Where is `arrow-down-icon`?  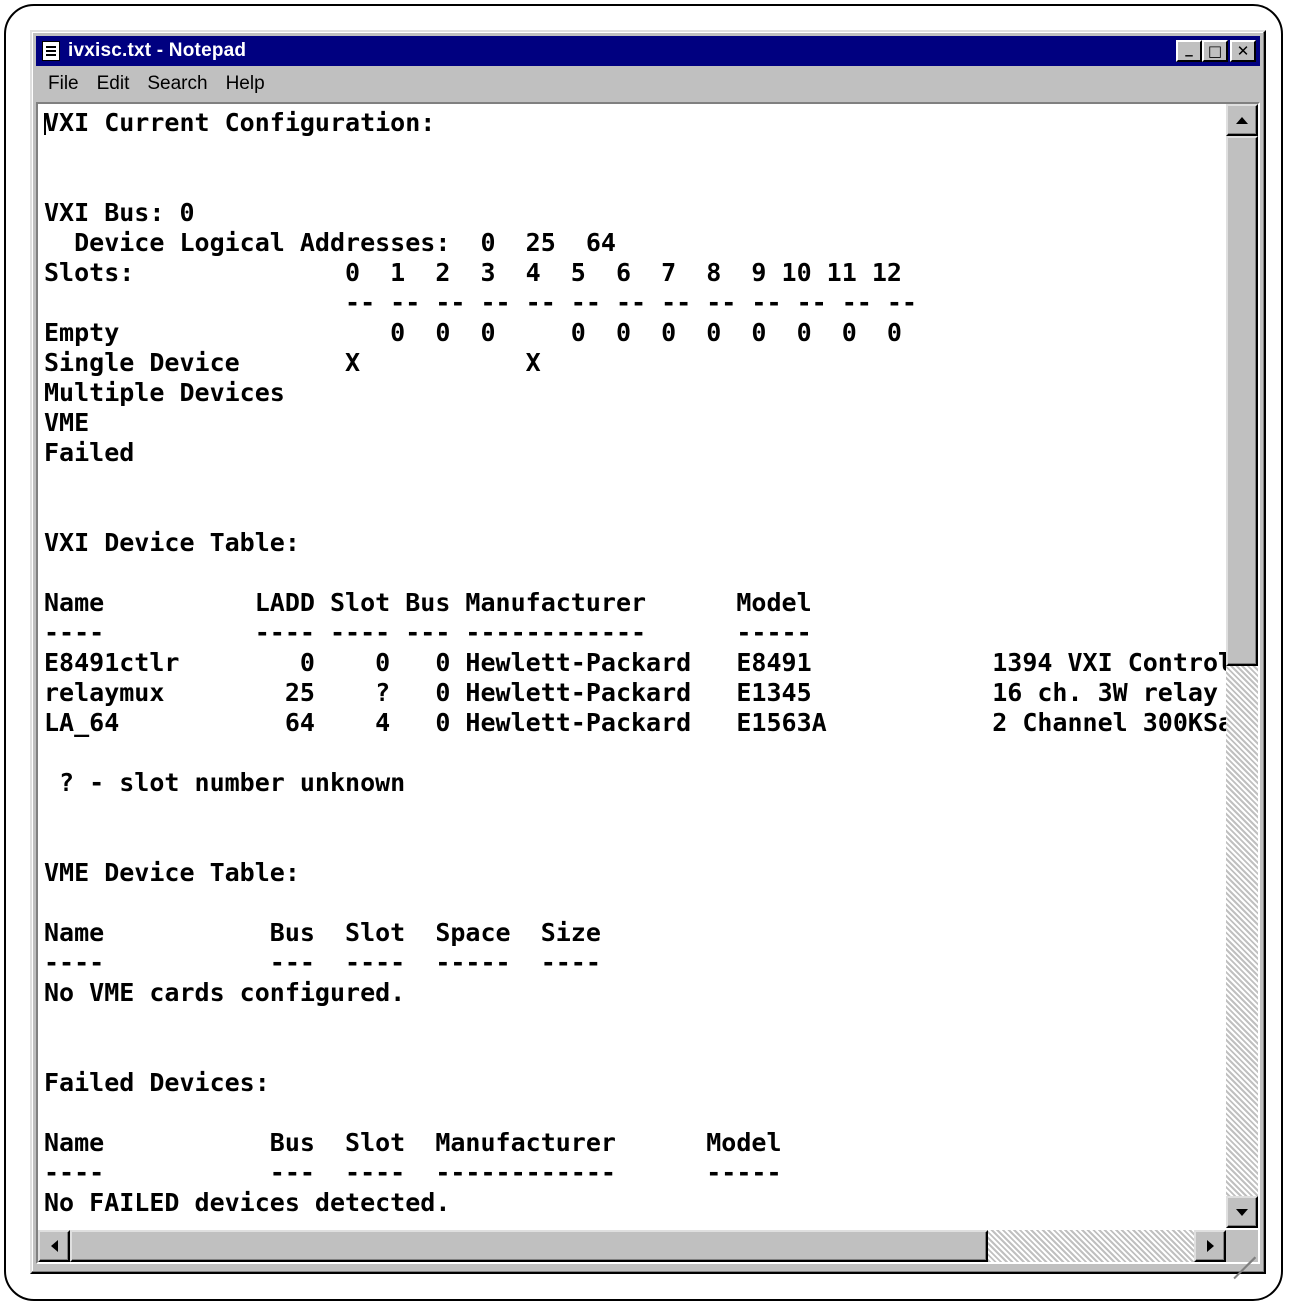 arrow-down-icon is located at coordinates (1242, 1212).